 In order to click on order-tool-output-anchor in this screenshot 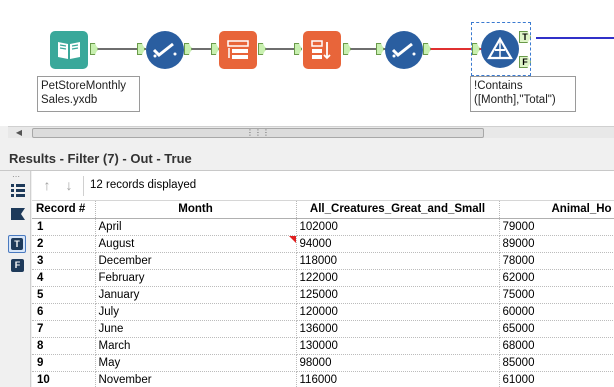, I will do `click(347, 49)`.